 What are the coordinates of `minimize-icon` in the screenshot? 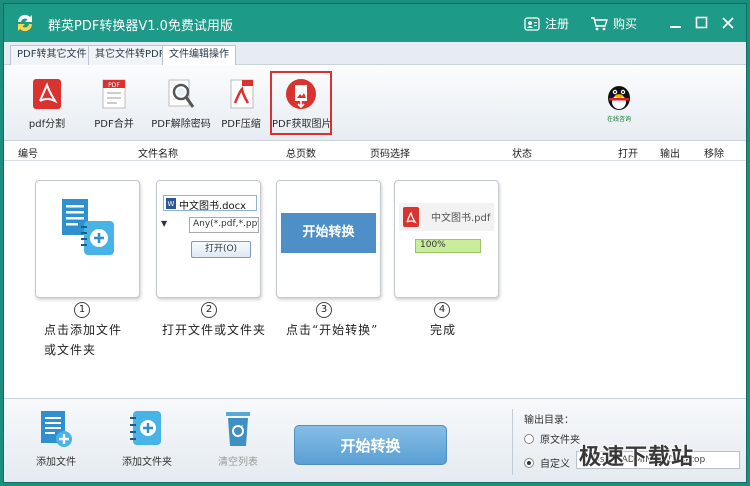 It's located at (676, 23).